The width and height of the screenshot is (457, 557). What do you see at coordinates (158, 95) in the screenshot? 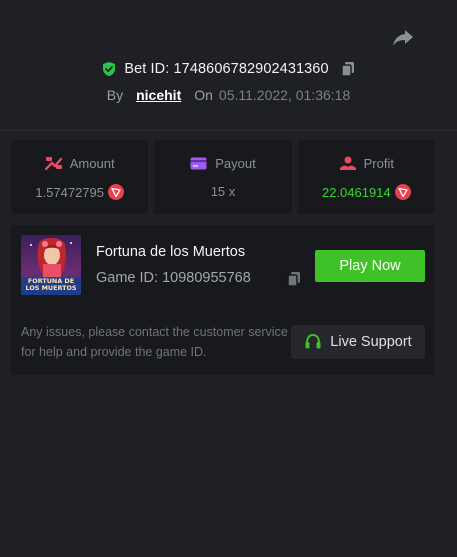
I see `username-link: nicehit` at bounding box center [158, 95].